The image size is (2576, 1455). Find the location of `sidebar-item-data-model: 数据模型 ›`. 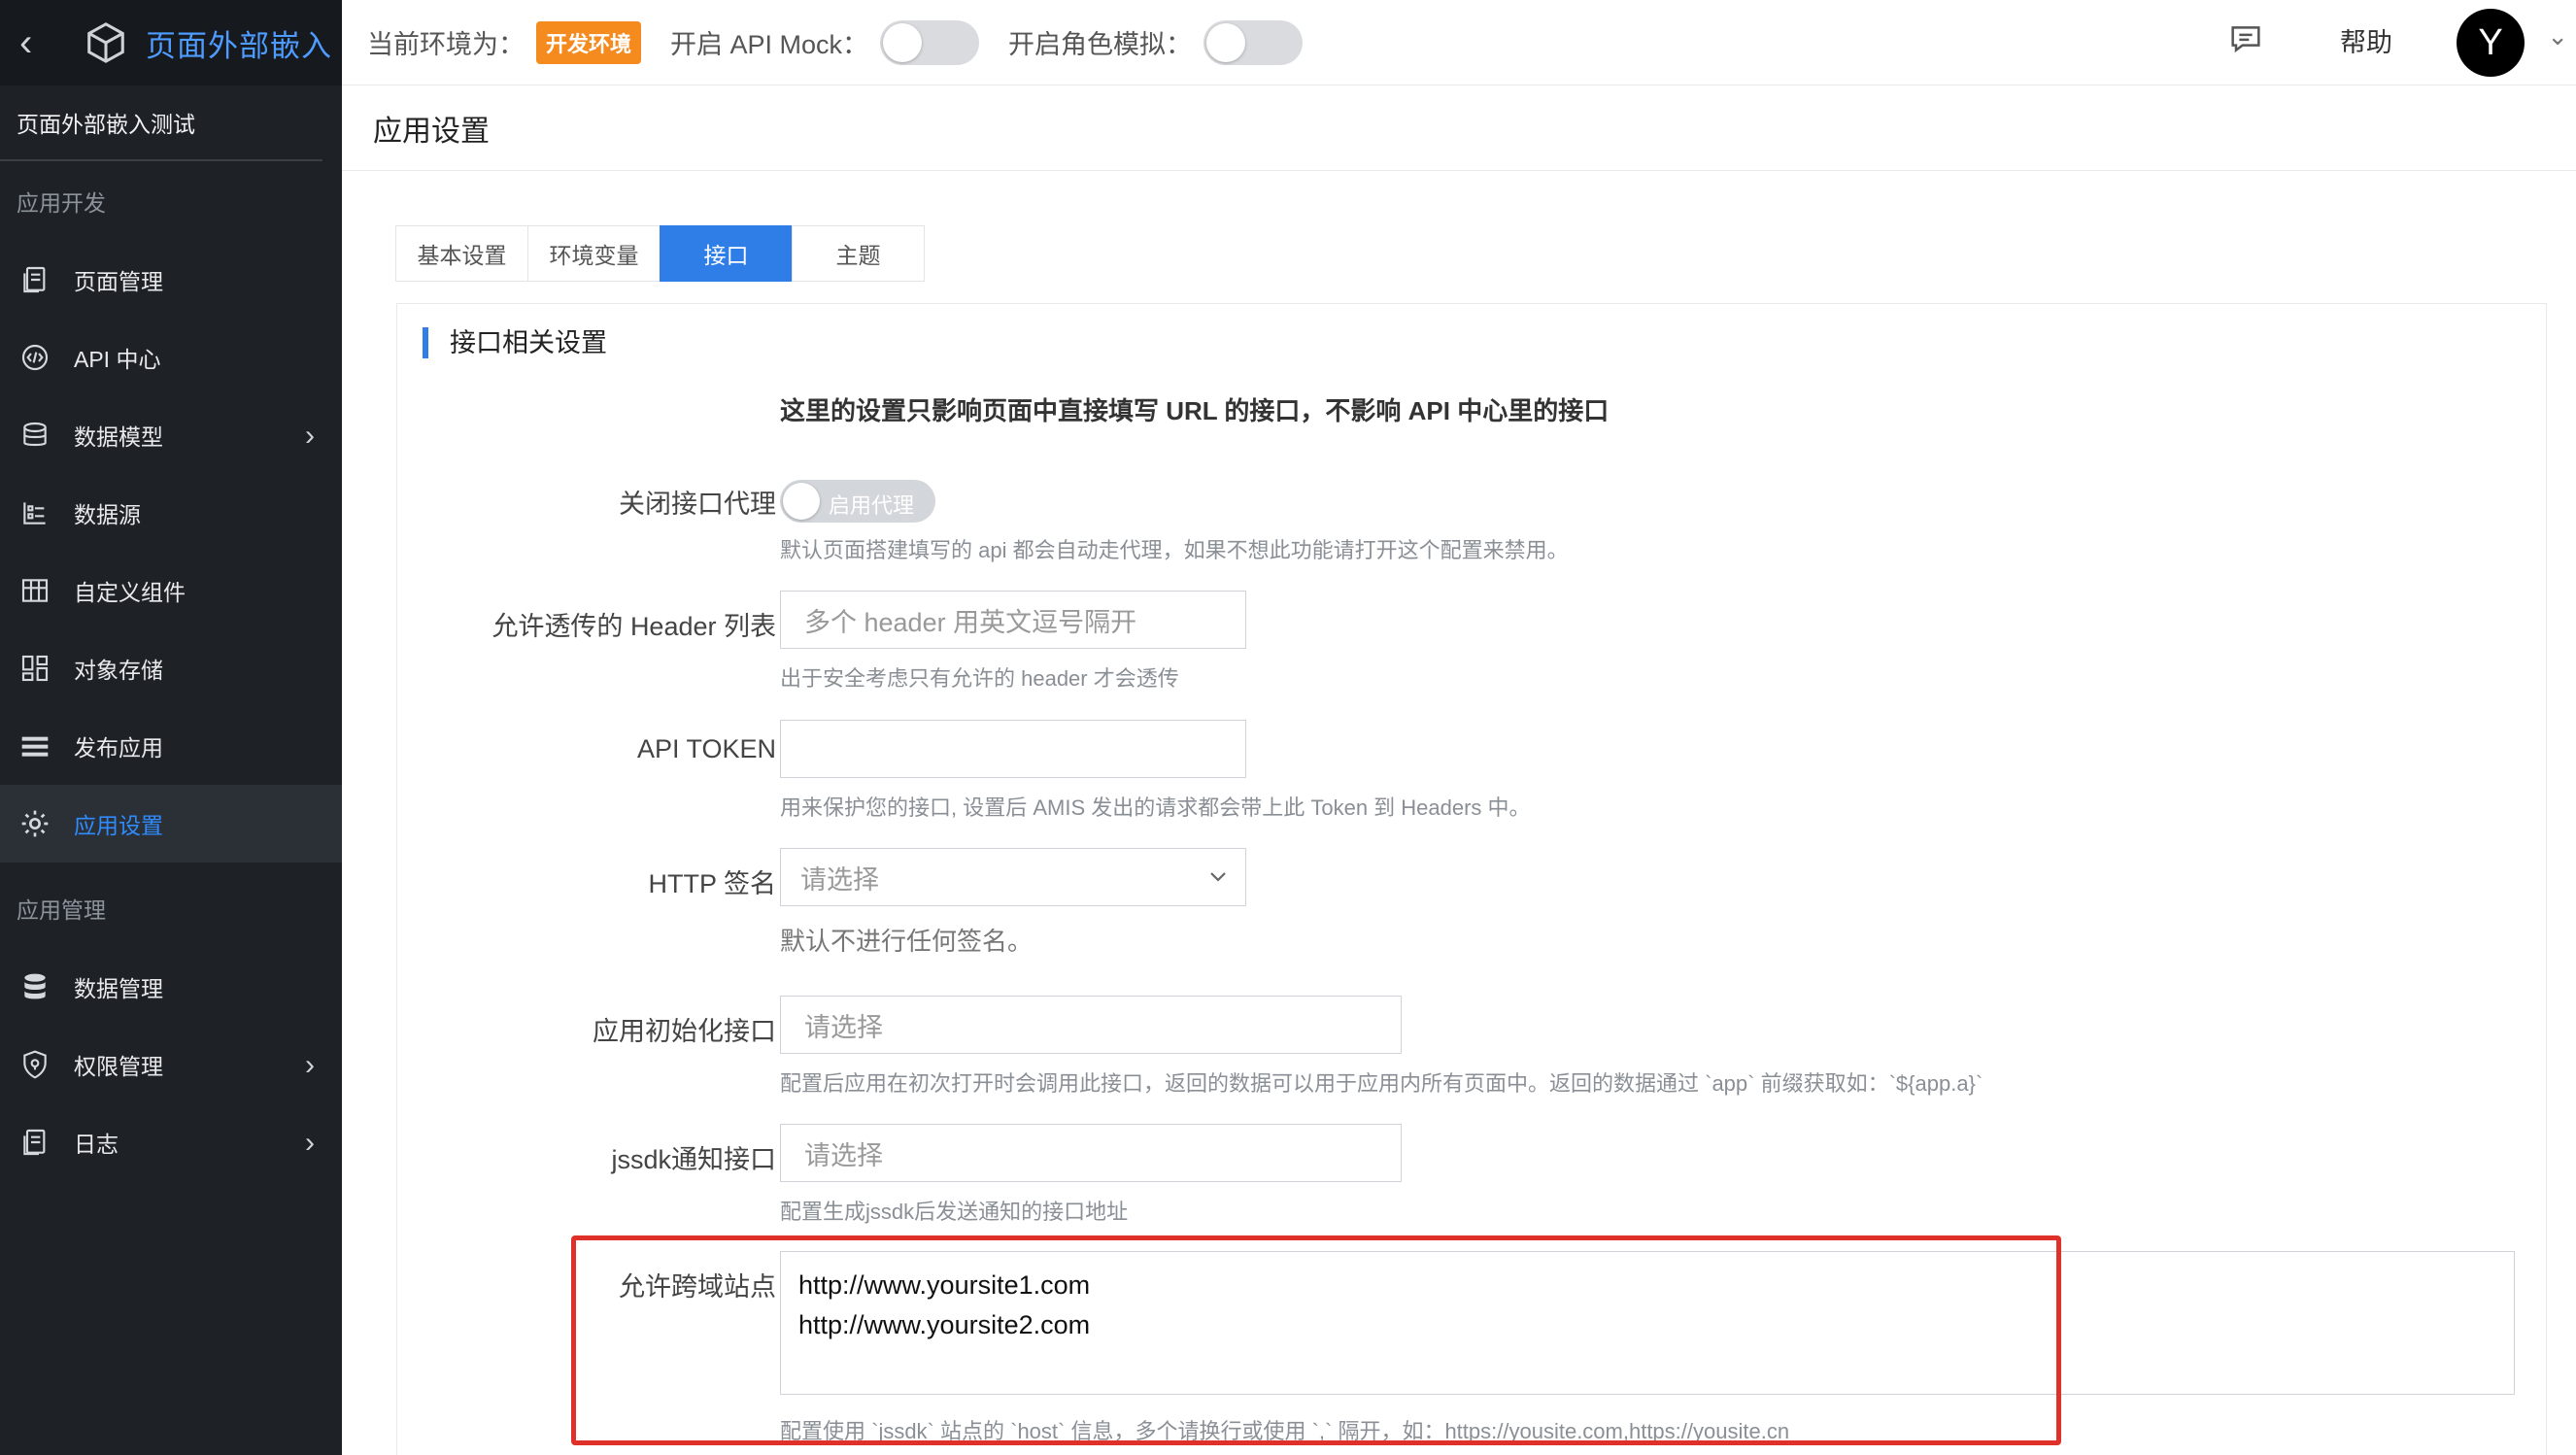

sidebar-item-data-model: 数据模型 › is located at coordinates (171, 435).